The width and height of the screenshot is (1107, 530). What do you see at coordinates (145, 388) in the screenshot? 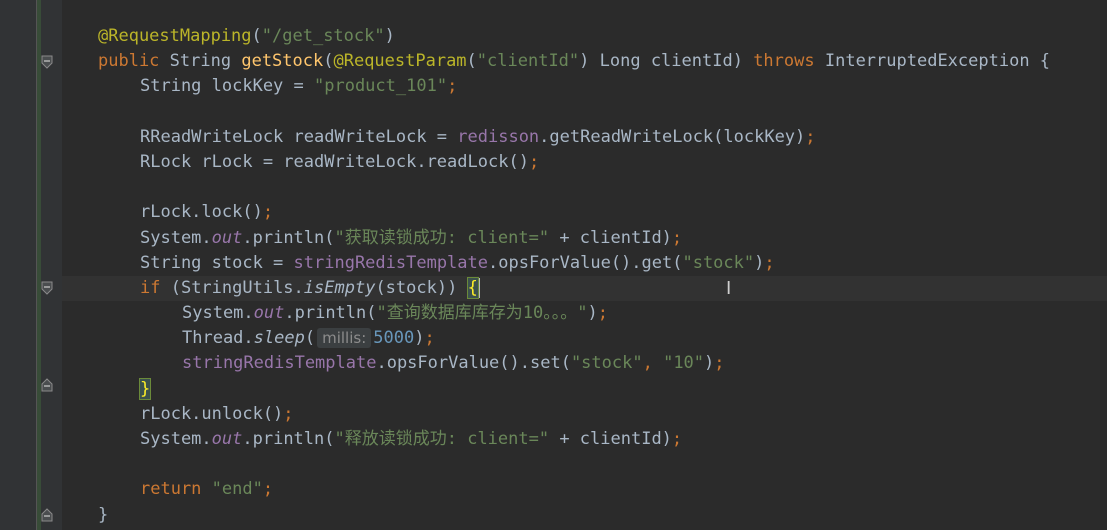
I see `matched-brace: }` at bounding box center [145, 388].